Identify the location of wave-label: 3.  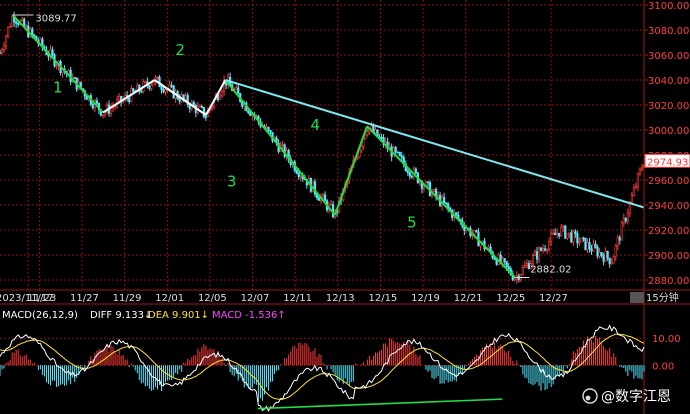
(232, 181).